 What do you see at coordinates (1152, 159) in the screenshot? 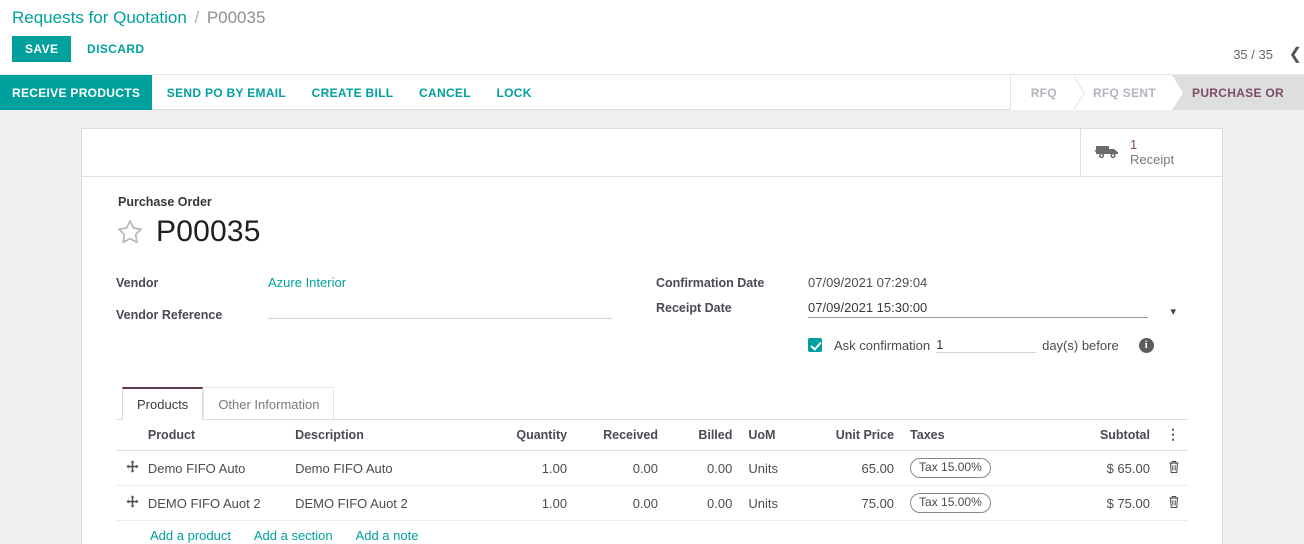
I see `smart-button-label: Receipt` at bounding box center [1152, 159].